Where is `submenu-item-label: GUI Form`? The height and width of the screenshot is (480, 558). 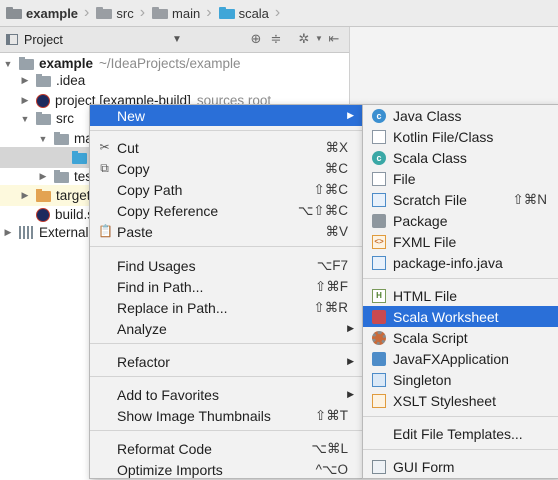 submenu-item-label: GUI Form is located at coordinates (424, 466).